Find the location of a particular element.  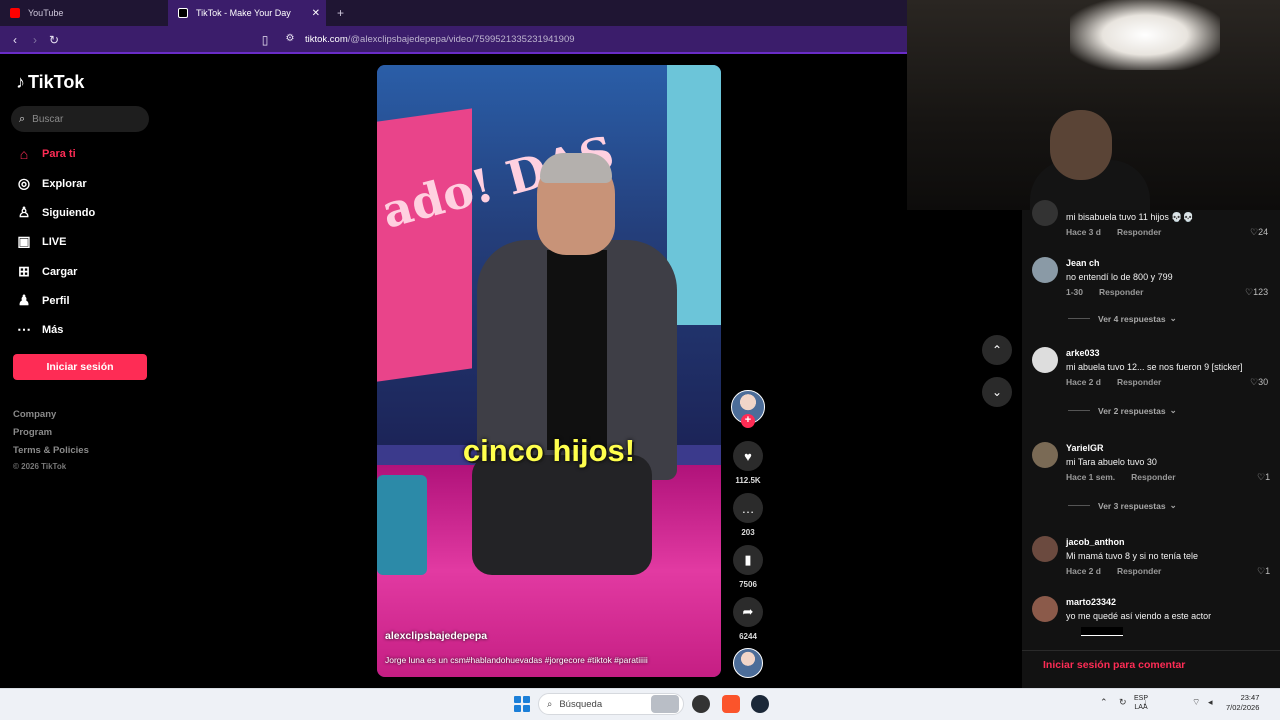

close-tab-icon: ✕ is located at coordinates (316, 13).